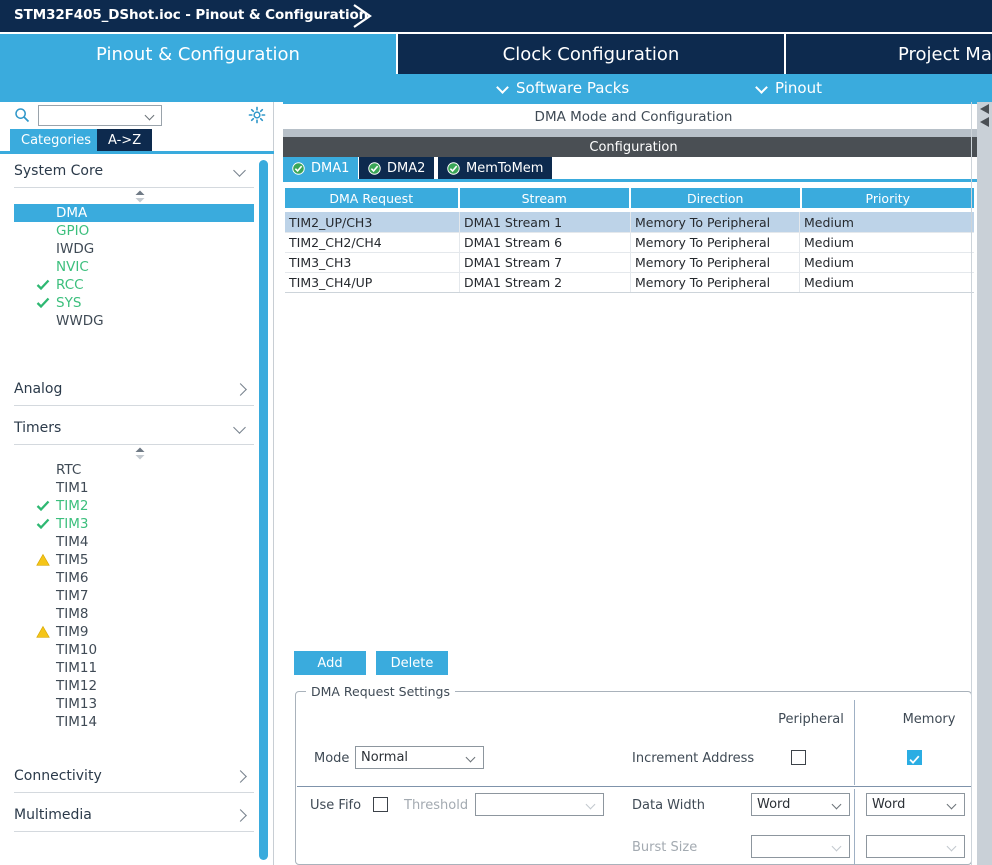 This screenshot has width=992, height=865. I want to click on checkbox-increment-address-peripheral, so click(798, 757).